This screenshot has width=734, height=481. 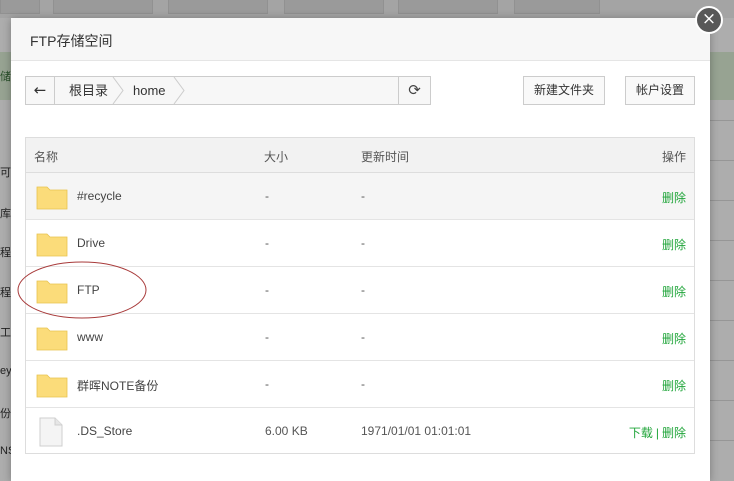 I want to click on file-mtime: 1971/01/01 01:01:01, so click(x=416, y=431).